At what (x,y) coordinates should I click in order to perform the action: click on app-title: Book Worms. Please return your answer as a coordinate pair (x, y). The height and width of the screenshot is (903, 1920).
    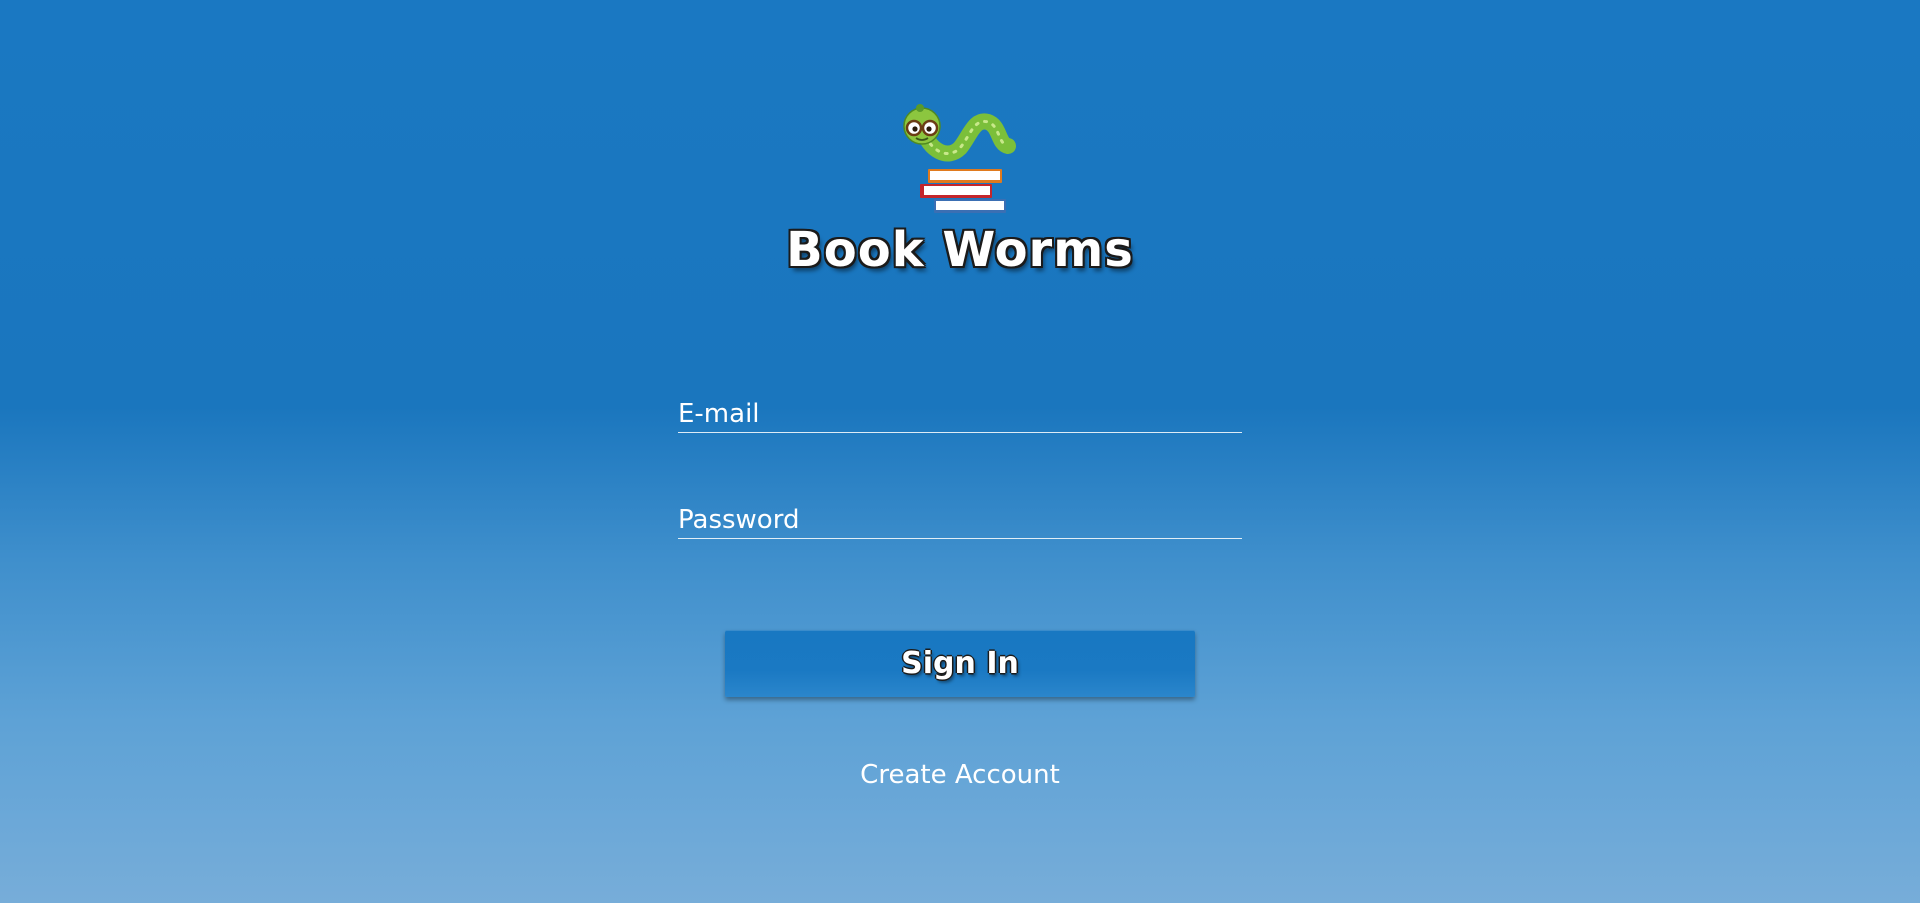
    Looking at the image, I should click on (960, 250).